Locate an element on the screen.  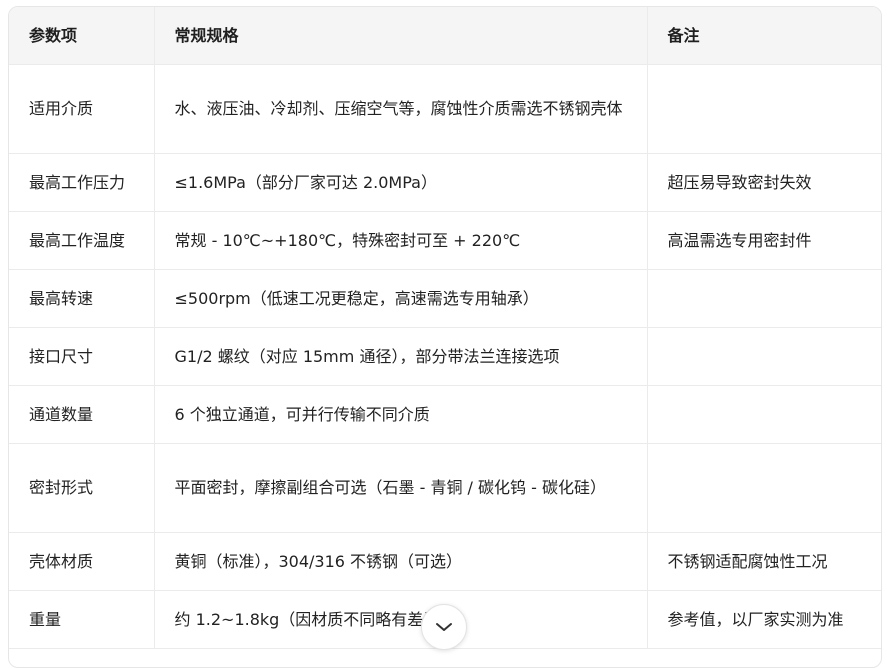
table-row: 壳体材质 黄铜（标准），304/316 不锈钢（可选） 不锈钢适配腐蚀性工况 is located at coordinates (445, 561).